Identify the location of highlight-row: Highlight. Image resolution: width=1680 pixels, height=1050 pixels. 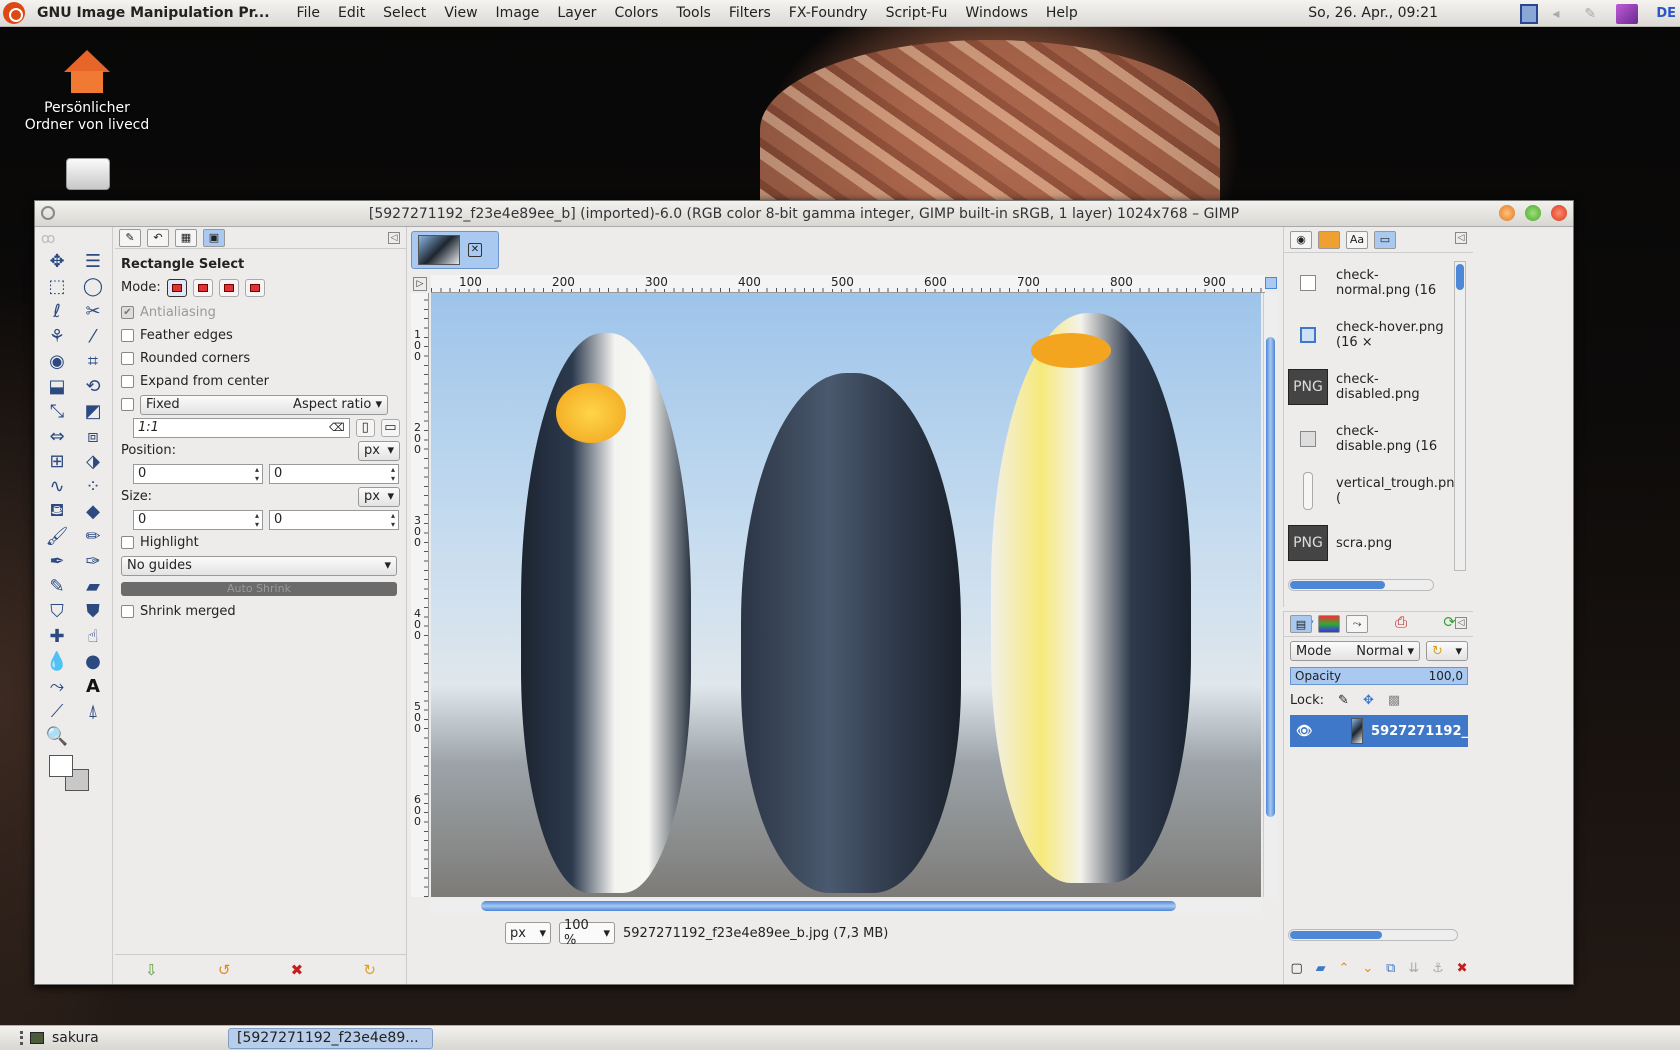
(260, 542).